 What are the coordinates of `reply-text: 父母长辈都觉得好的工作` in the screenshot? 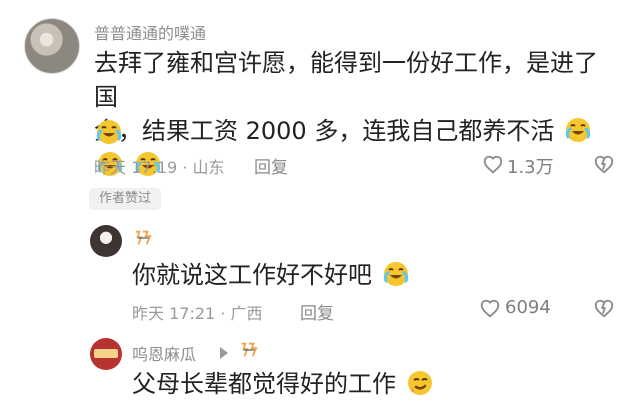 It's located at (283, 384).